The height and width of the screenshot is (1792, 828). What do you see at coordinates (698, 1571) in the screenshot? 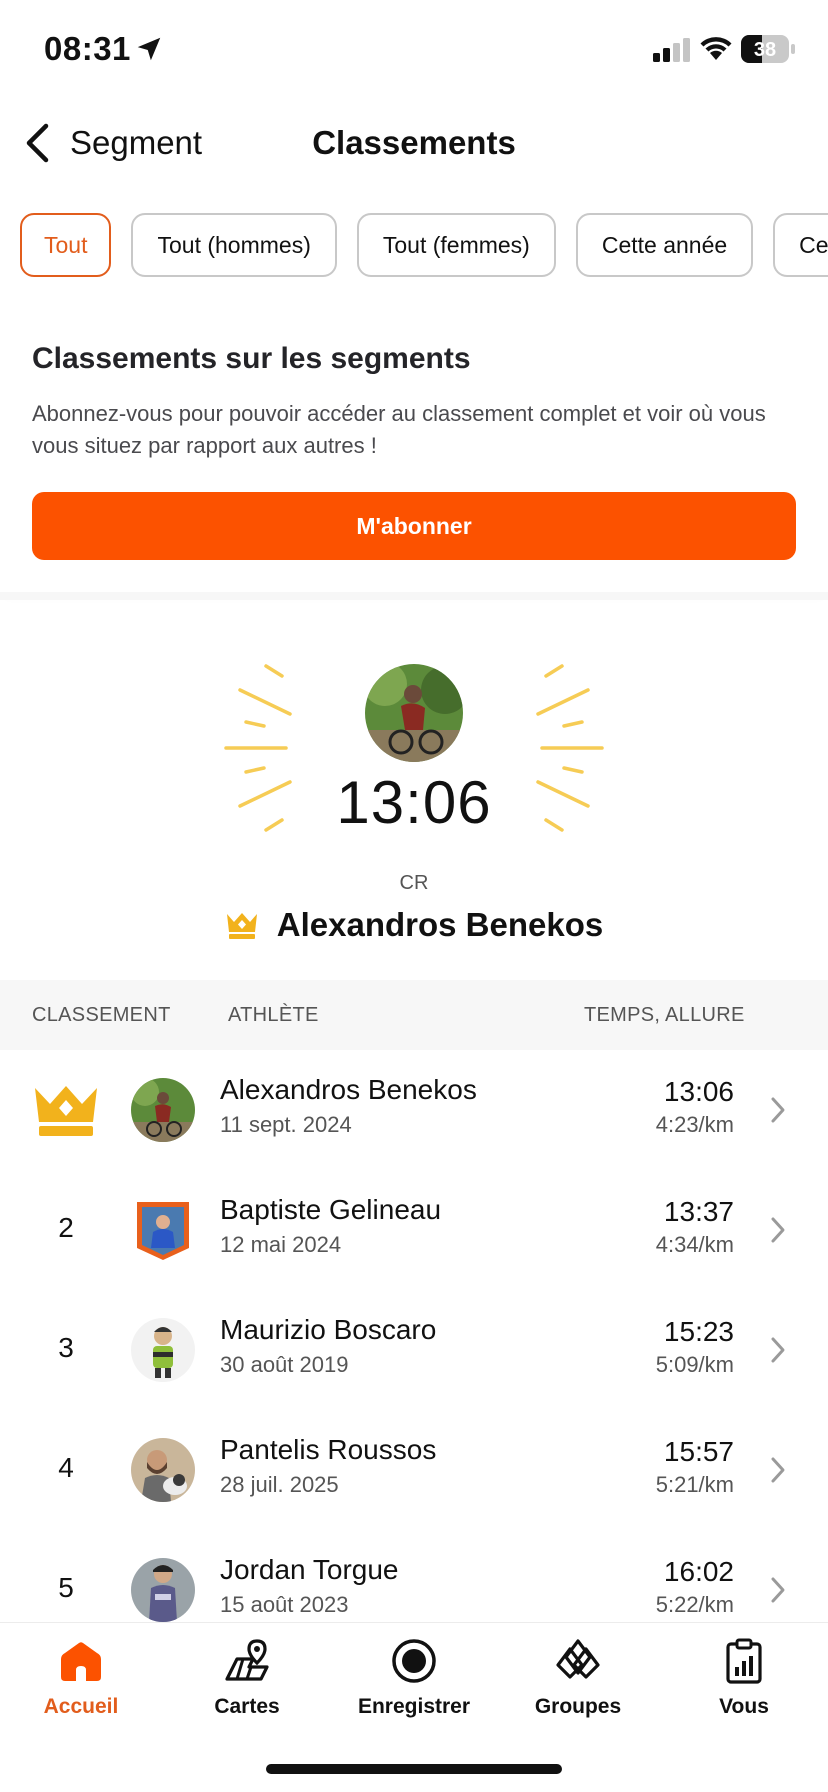
I see `effort-time: 16:02` at bounding box center [698, 1571].